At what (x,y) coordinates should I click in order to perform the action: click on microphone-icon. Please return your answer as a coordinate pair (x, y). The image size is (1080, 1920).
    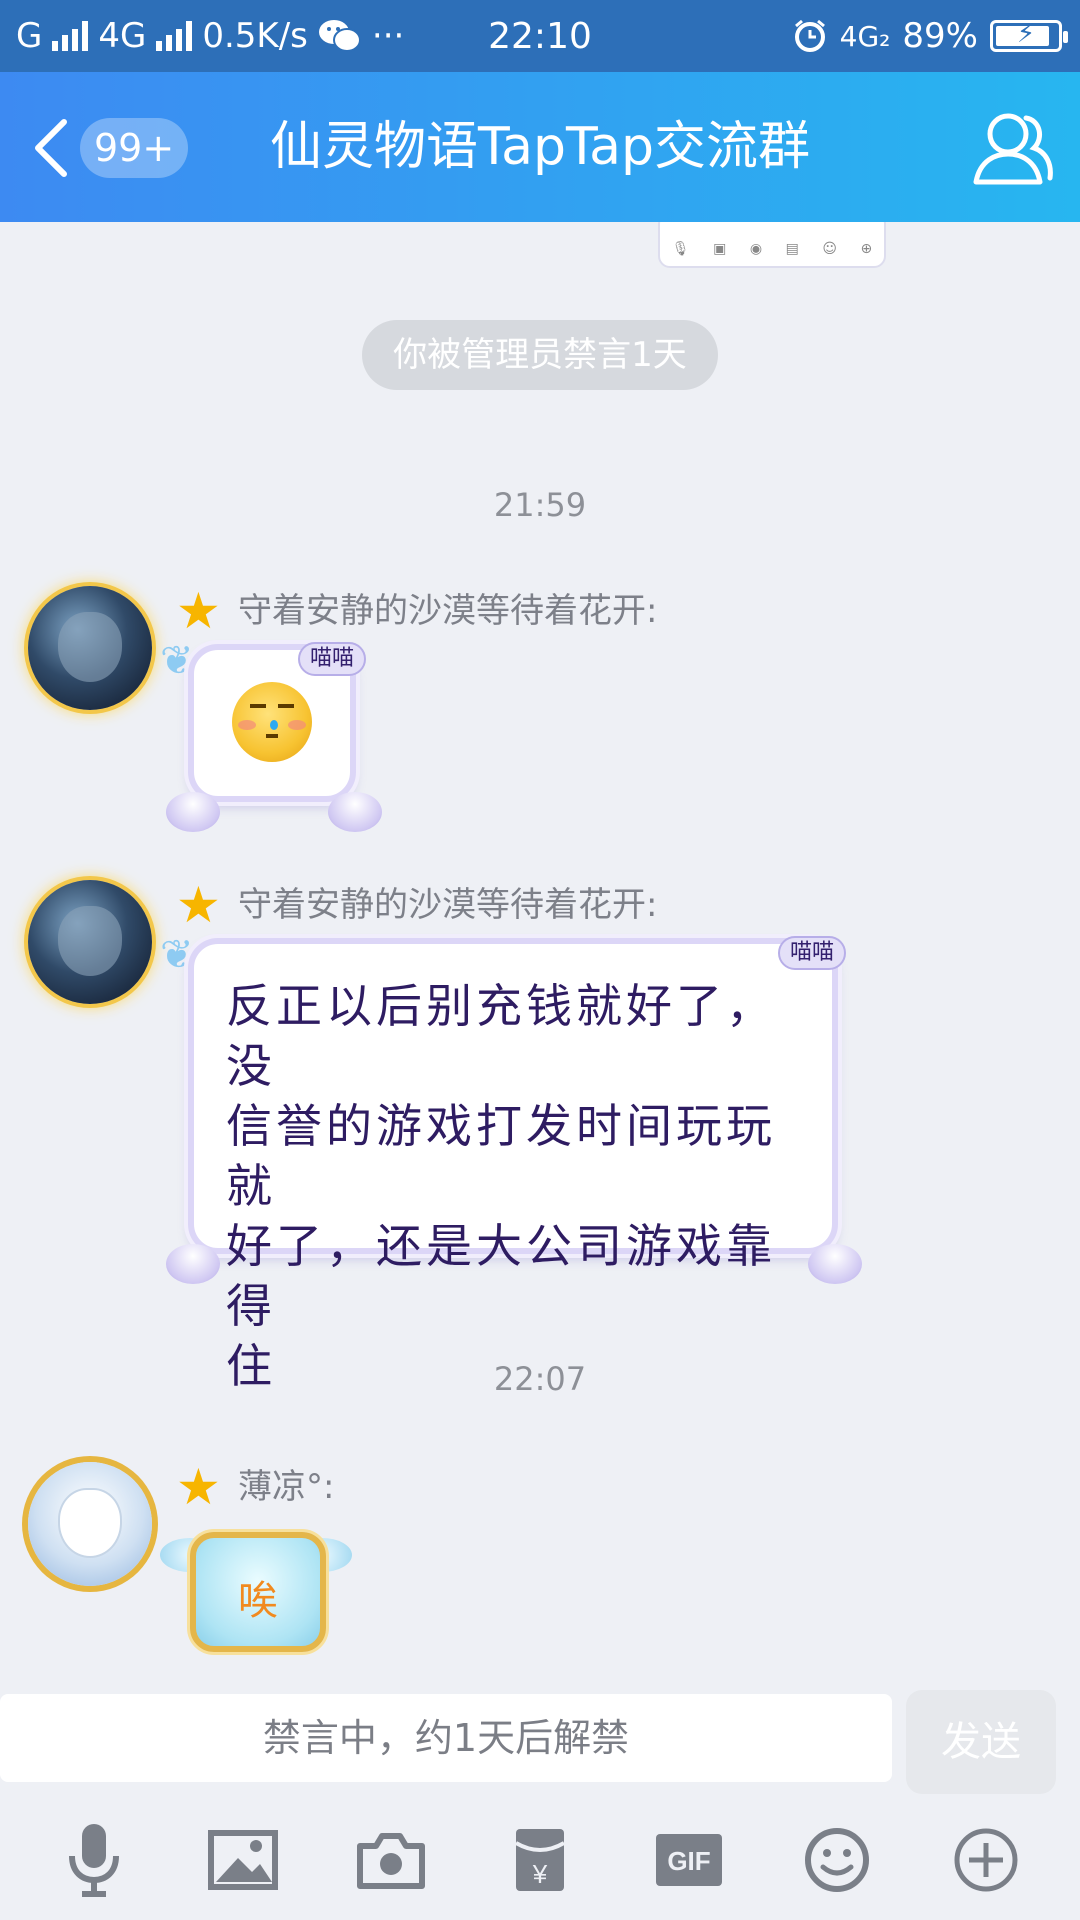
    Looking at the image, I should click on (94, 1860).